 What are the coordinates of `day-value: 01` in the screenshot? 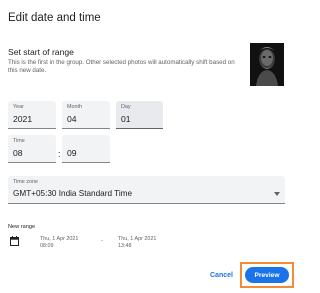 It's located at (126, 119).